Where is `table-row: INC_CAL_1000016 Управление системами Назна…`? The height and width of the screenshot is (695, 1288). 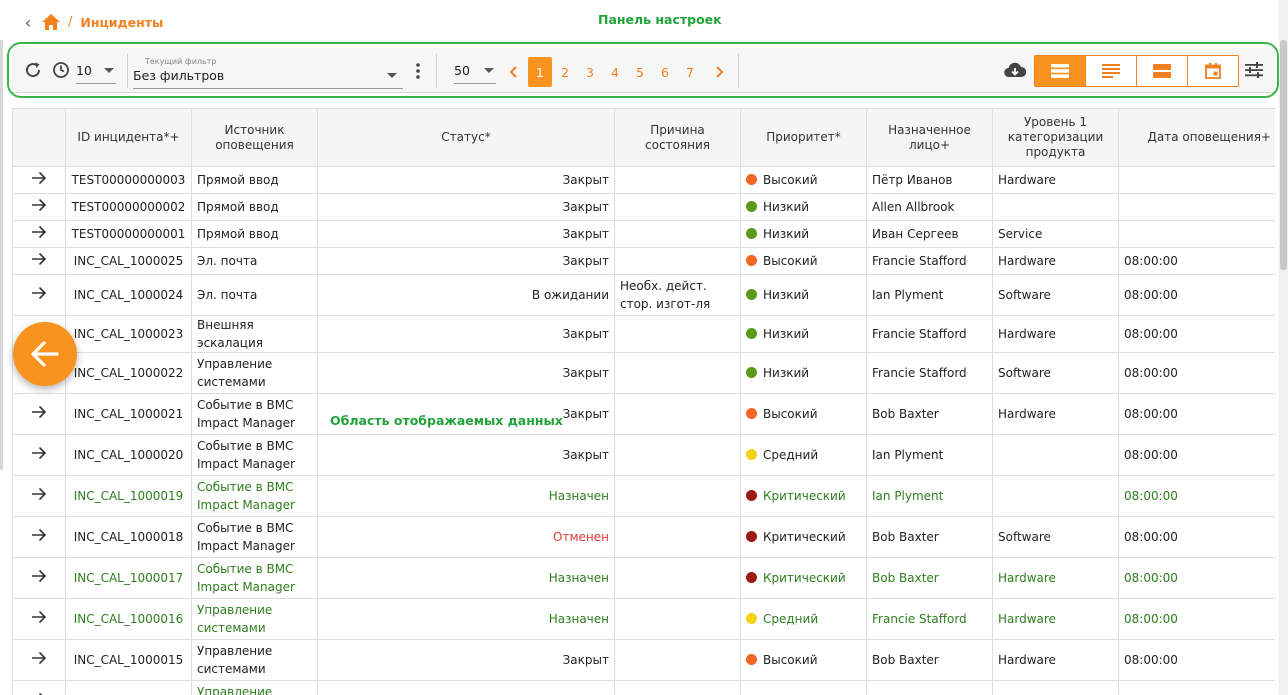
table-row: INC_CAL_1000016 Управление системами Назна… is located at coordinates (643, 619).